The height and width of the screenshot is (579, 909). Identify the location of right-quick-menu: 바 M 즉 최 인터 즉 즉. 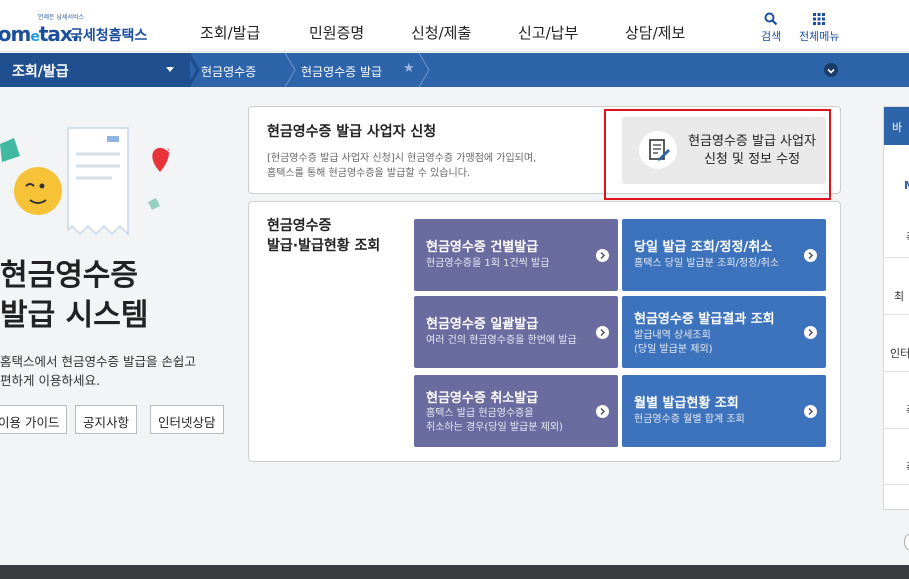
(896, 308).